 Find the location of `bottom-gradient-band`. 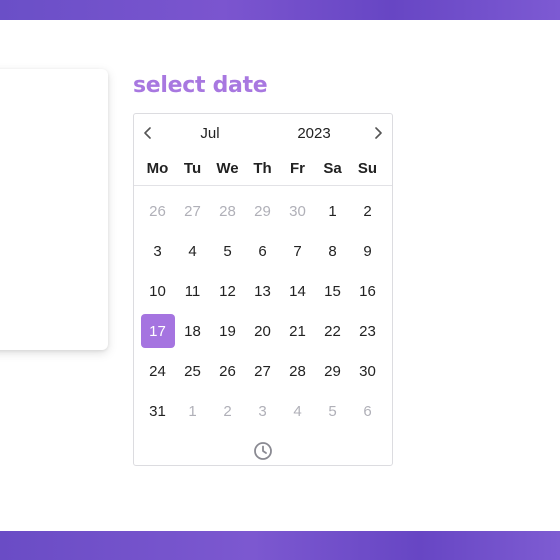

bottom-gradient-band is located at coordinates (280, 545).